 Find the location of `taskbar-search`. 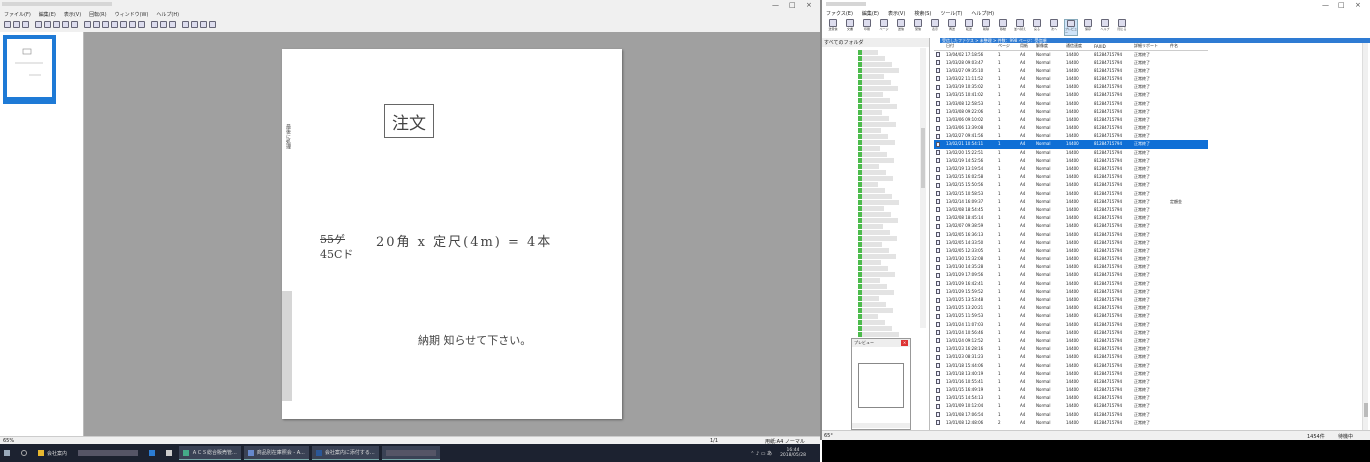

taskbar-search is located at coordinates (24, 453).